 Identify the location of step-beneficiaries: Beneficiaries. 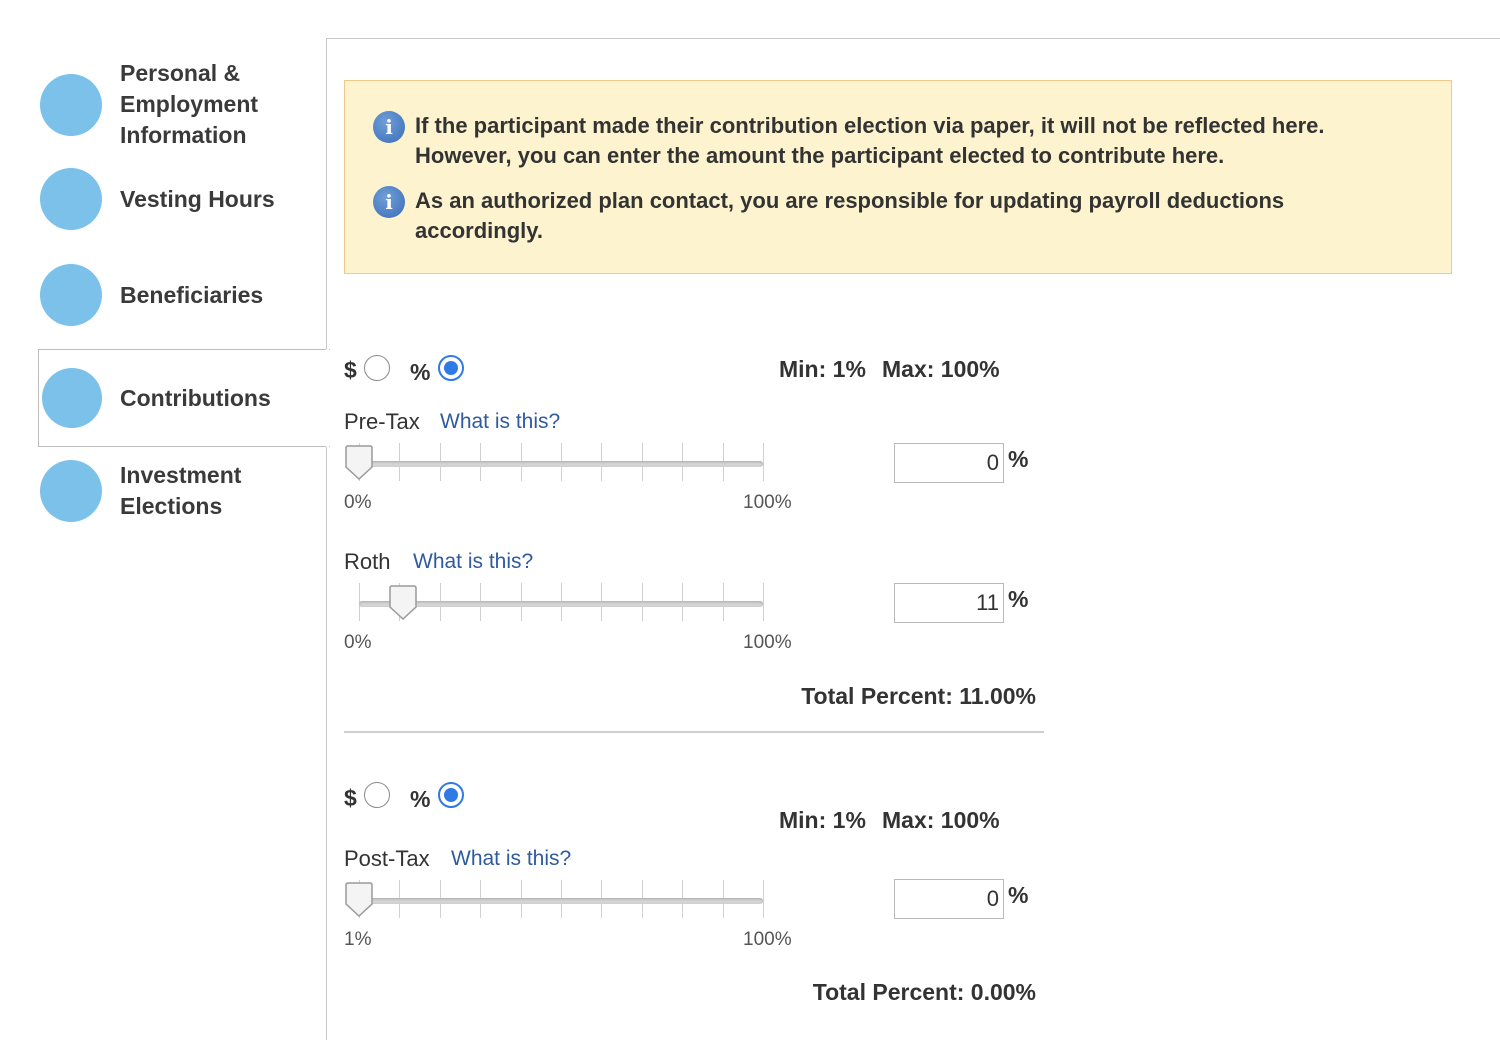
(151, 295).